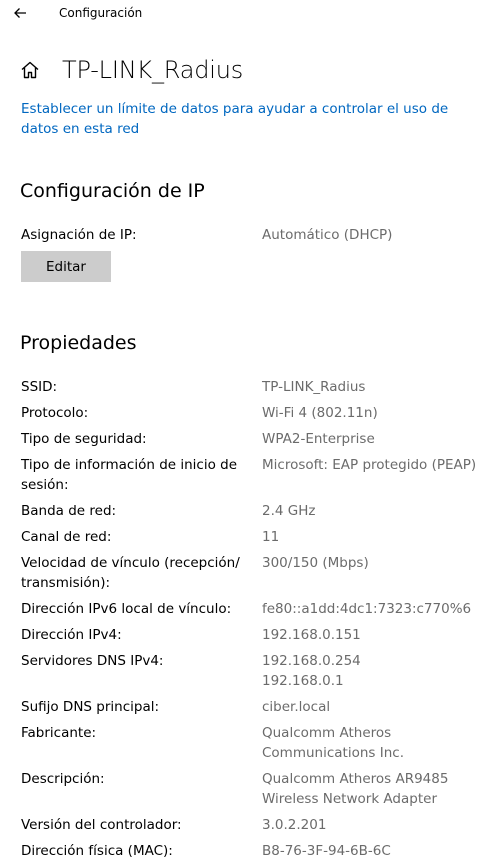 The image size is (497, 862). What do you see at coordinates (289, 511) in the screenshot?
I see `network-band-value: 2.4 GHz` at bounding box center [289, 511].